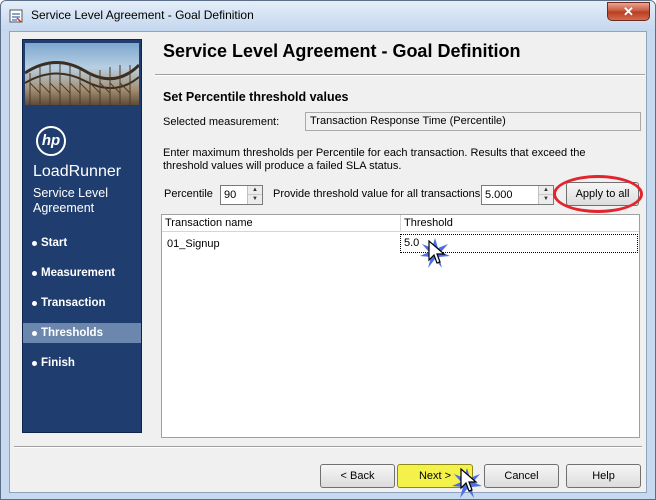 The width and height of the screenshot is (656, 500). I want to click on table-row: 01_Signup 5.0, so click(400, 244).